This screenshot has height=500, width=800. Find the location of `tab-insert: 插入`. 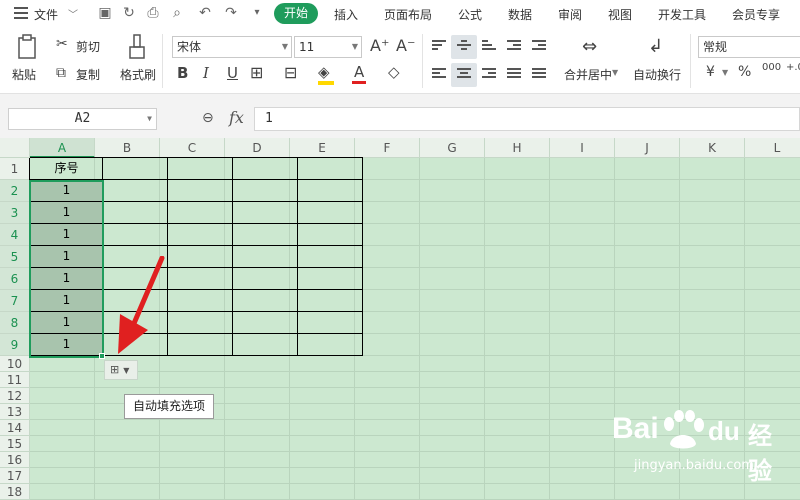

tab-insert: 插入 is located at coordinates (346, 14).